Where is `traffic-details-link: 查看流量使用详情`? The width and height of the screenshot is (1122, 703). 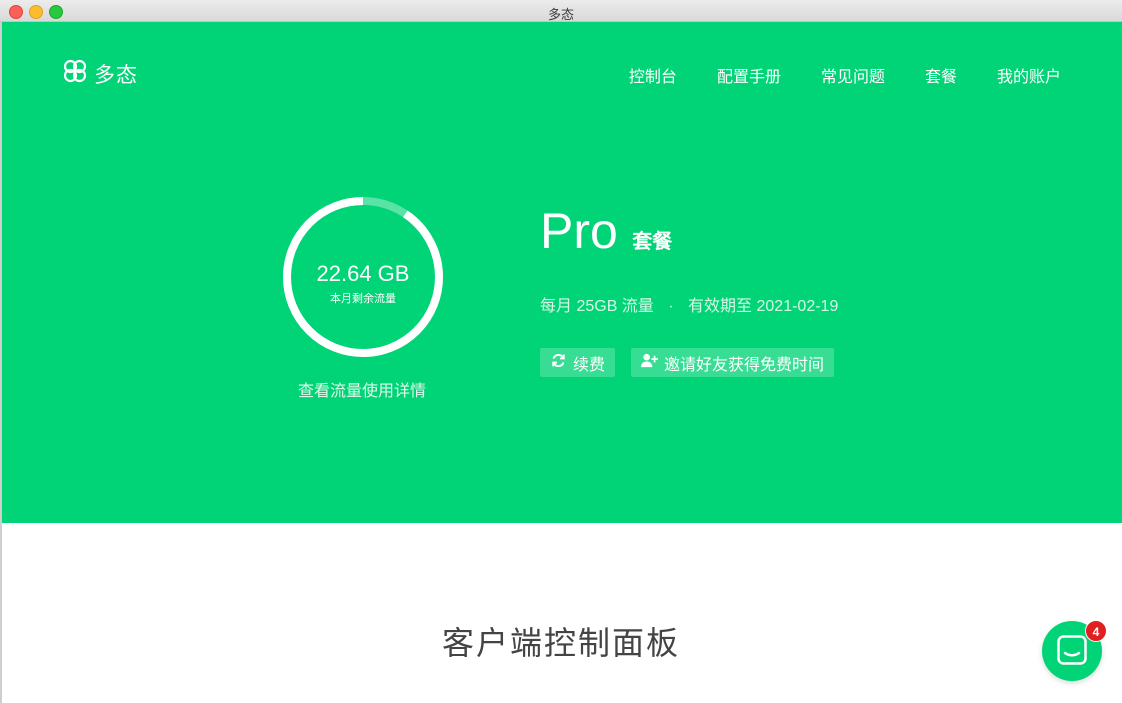
traffic-details-link: 查看流量使用详情 is located at coordinates (362, 389).